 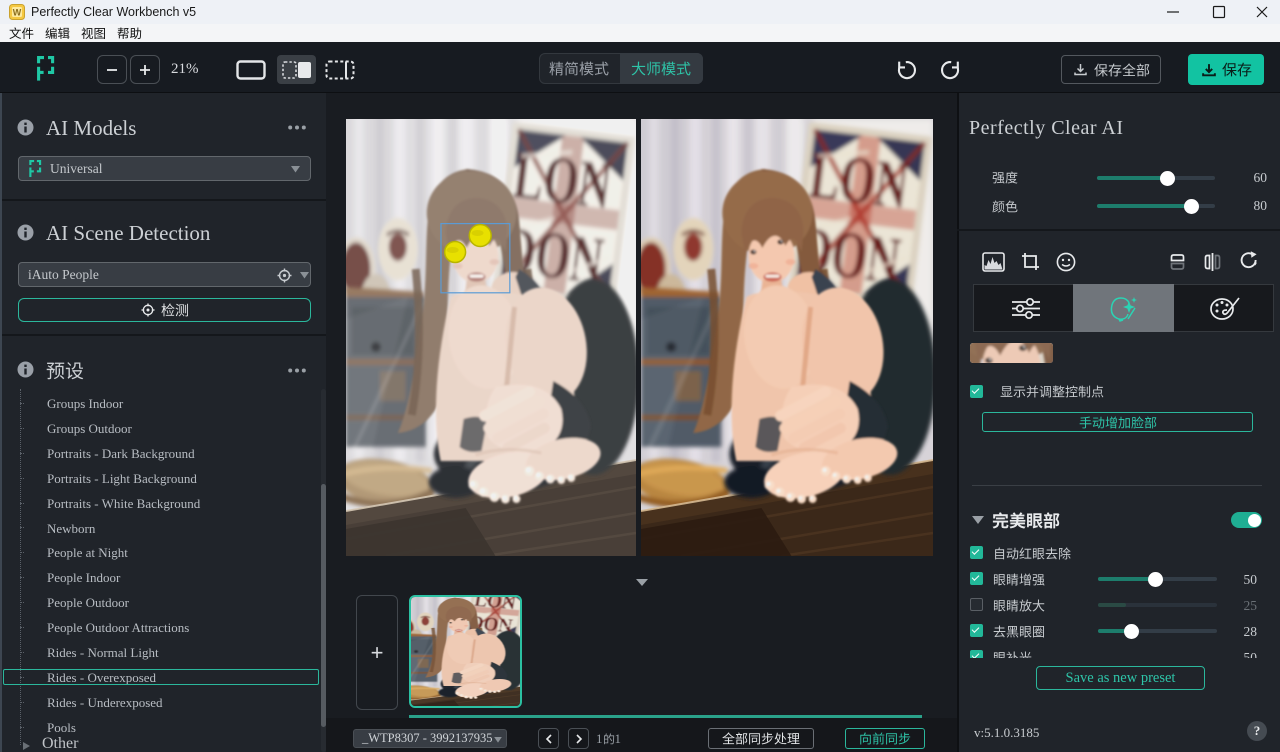 I want to click on svg-text: W, so click(x=17, y=13).